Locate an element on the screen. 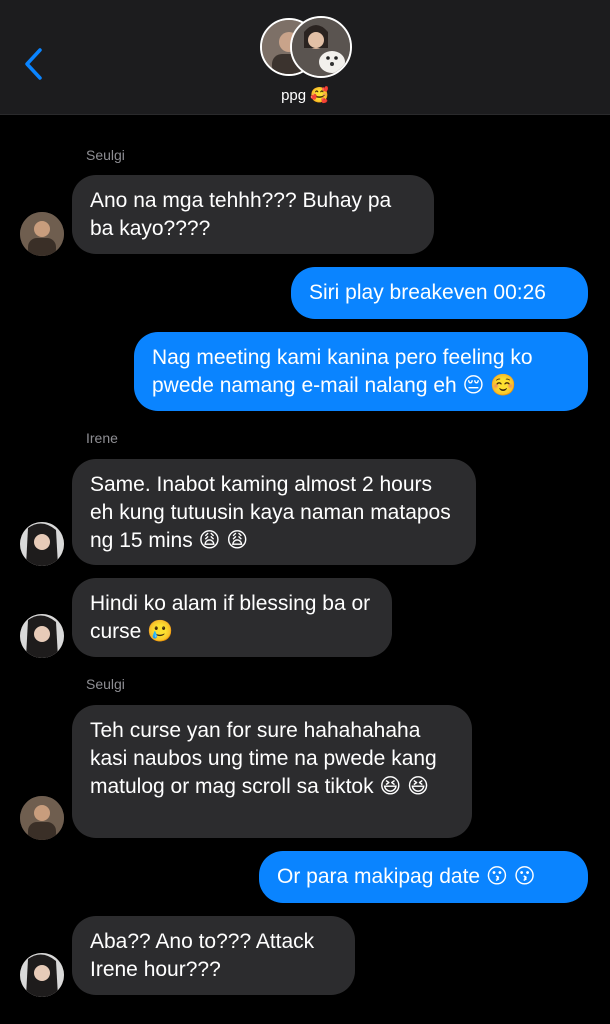 The width and height of the screenshot is (610, 1024). chat-header: ppg 🥰 is located at coordinates (305, 57).